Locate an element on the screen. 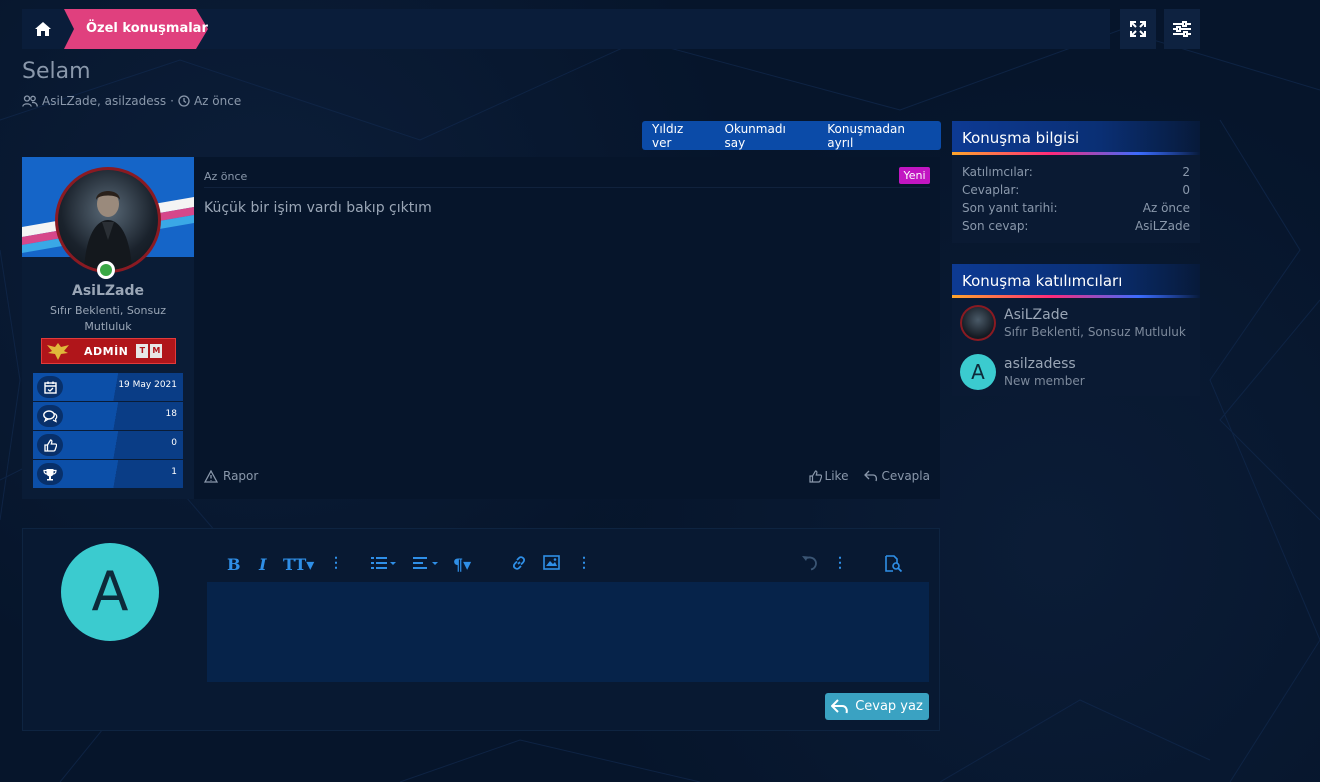  info-key: Katılımcılar: is located at coordinates (997, 172).